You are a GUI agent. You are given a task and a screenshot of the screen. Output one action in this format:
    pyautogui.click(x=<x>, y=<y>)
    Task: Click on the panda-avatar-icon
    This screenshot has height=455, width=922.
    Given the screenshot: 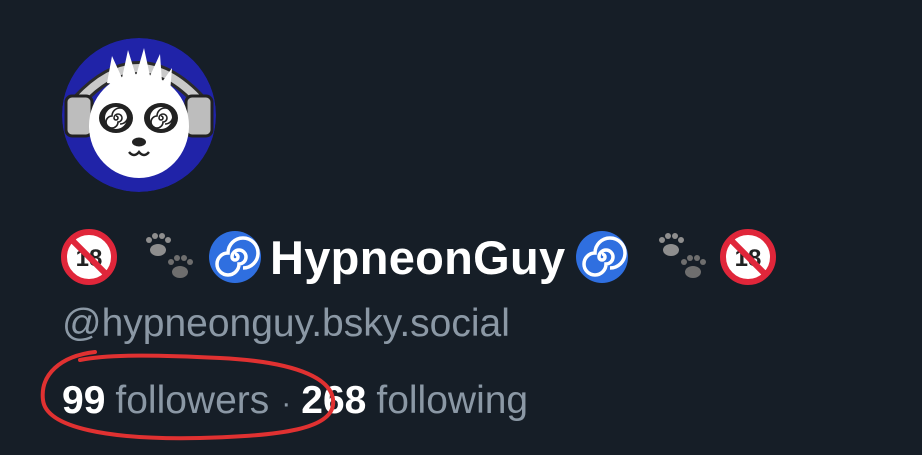 What is the action you would take?
    pyautogui.click(x=139, y=115)
    